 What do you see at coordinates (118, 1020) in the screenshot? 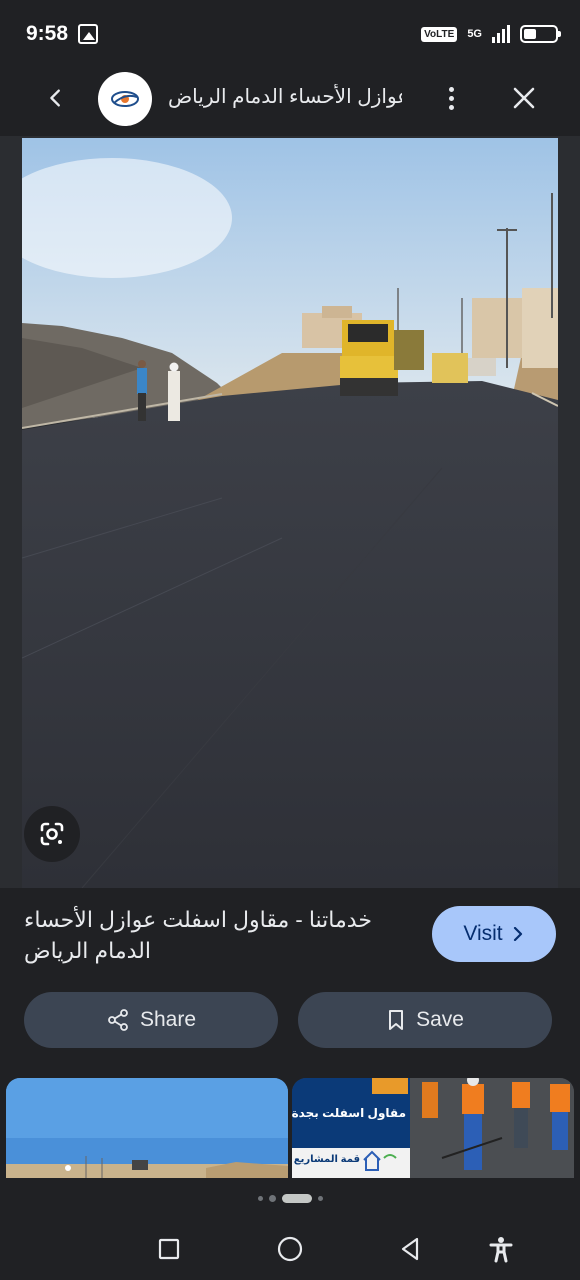
I see `share-icon` at bounding box center [118, 1020].